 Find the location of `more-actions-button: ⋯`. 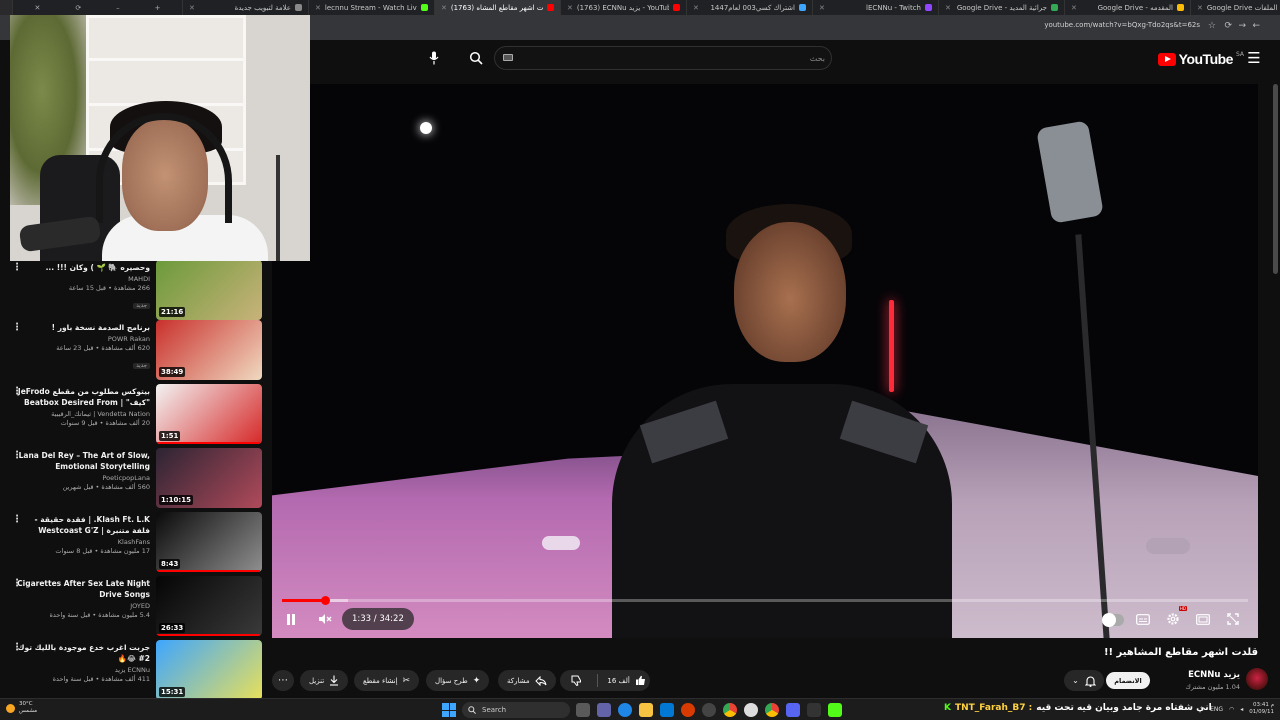

more-actions-button: ⋯ is located at coordinates (283, 680).